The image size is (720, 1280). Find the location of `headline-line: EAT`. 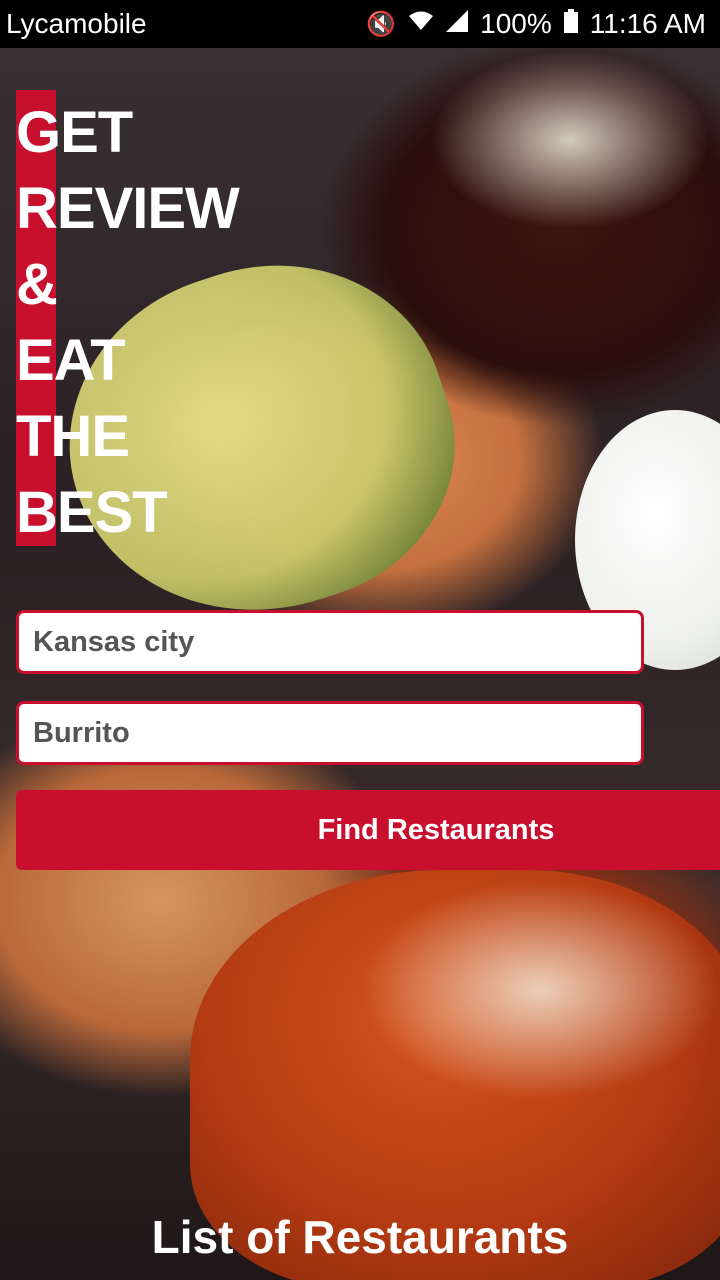

headline-line: EAT is located at coordinates (71, 360).